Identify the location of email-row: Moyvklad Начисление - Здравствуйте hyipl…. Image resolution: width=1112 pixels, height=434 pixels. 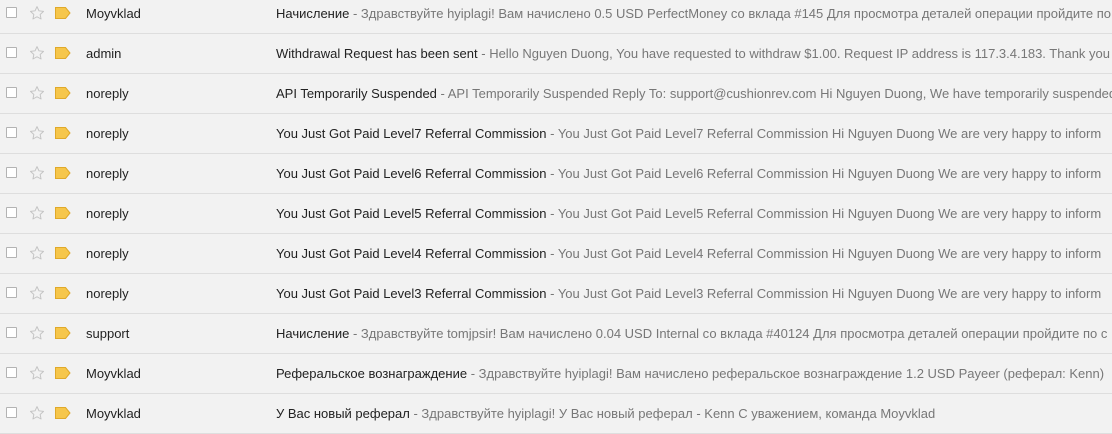
(556, 17).